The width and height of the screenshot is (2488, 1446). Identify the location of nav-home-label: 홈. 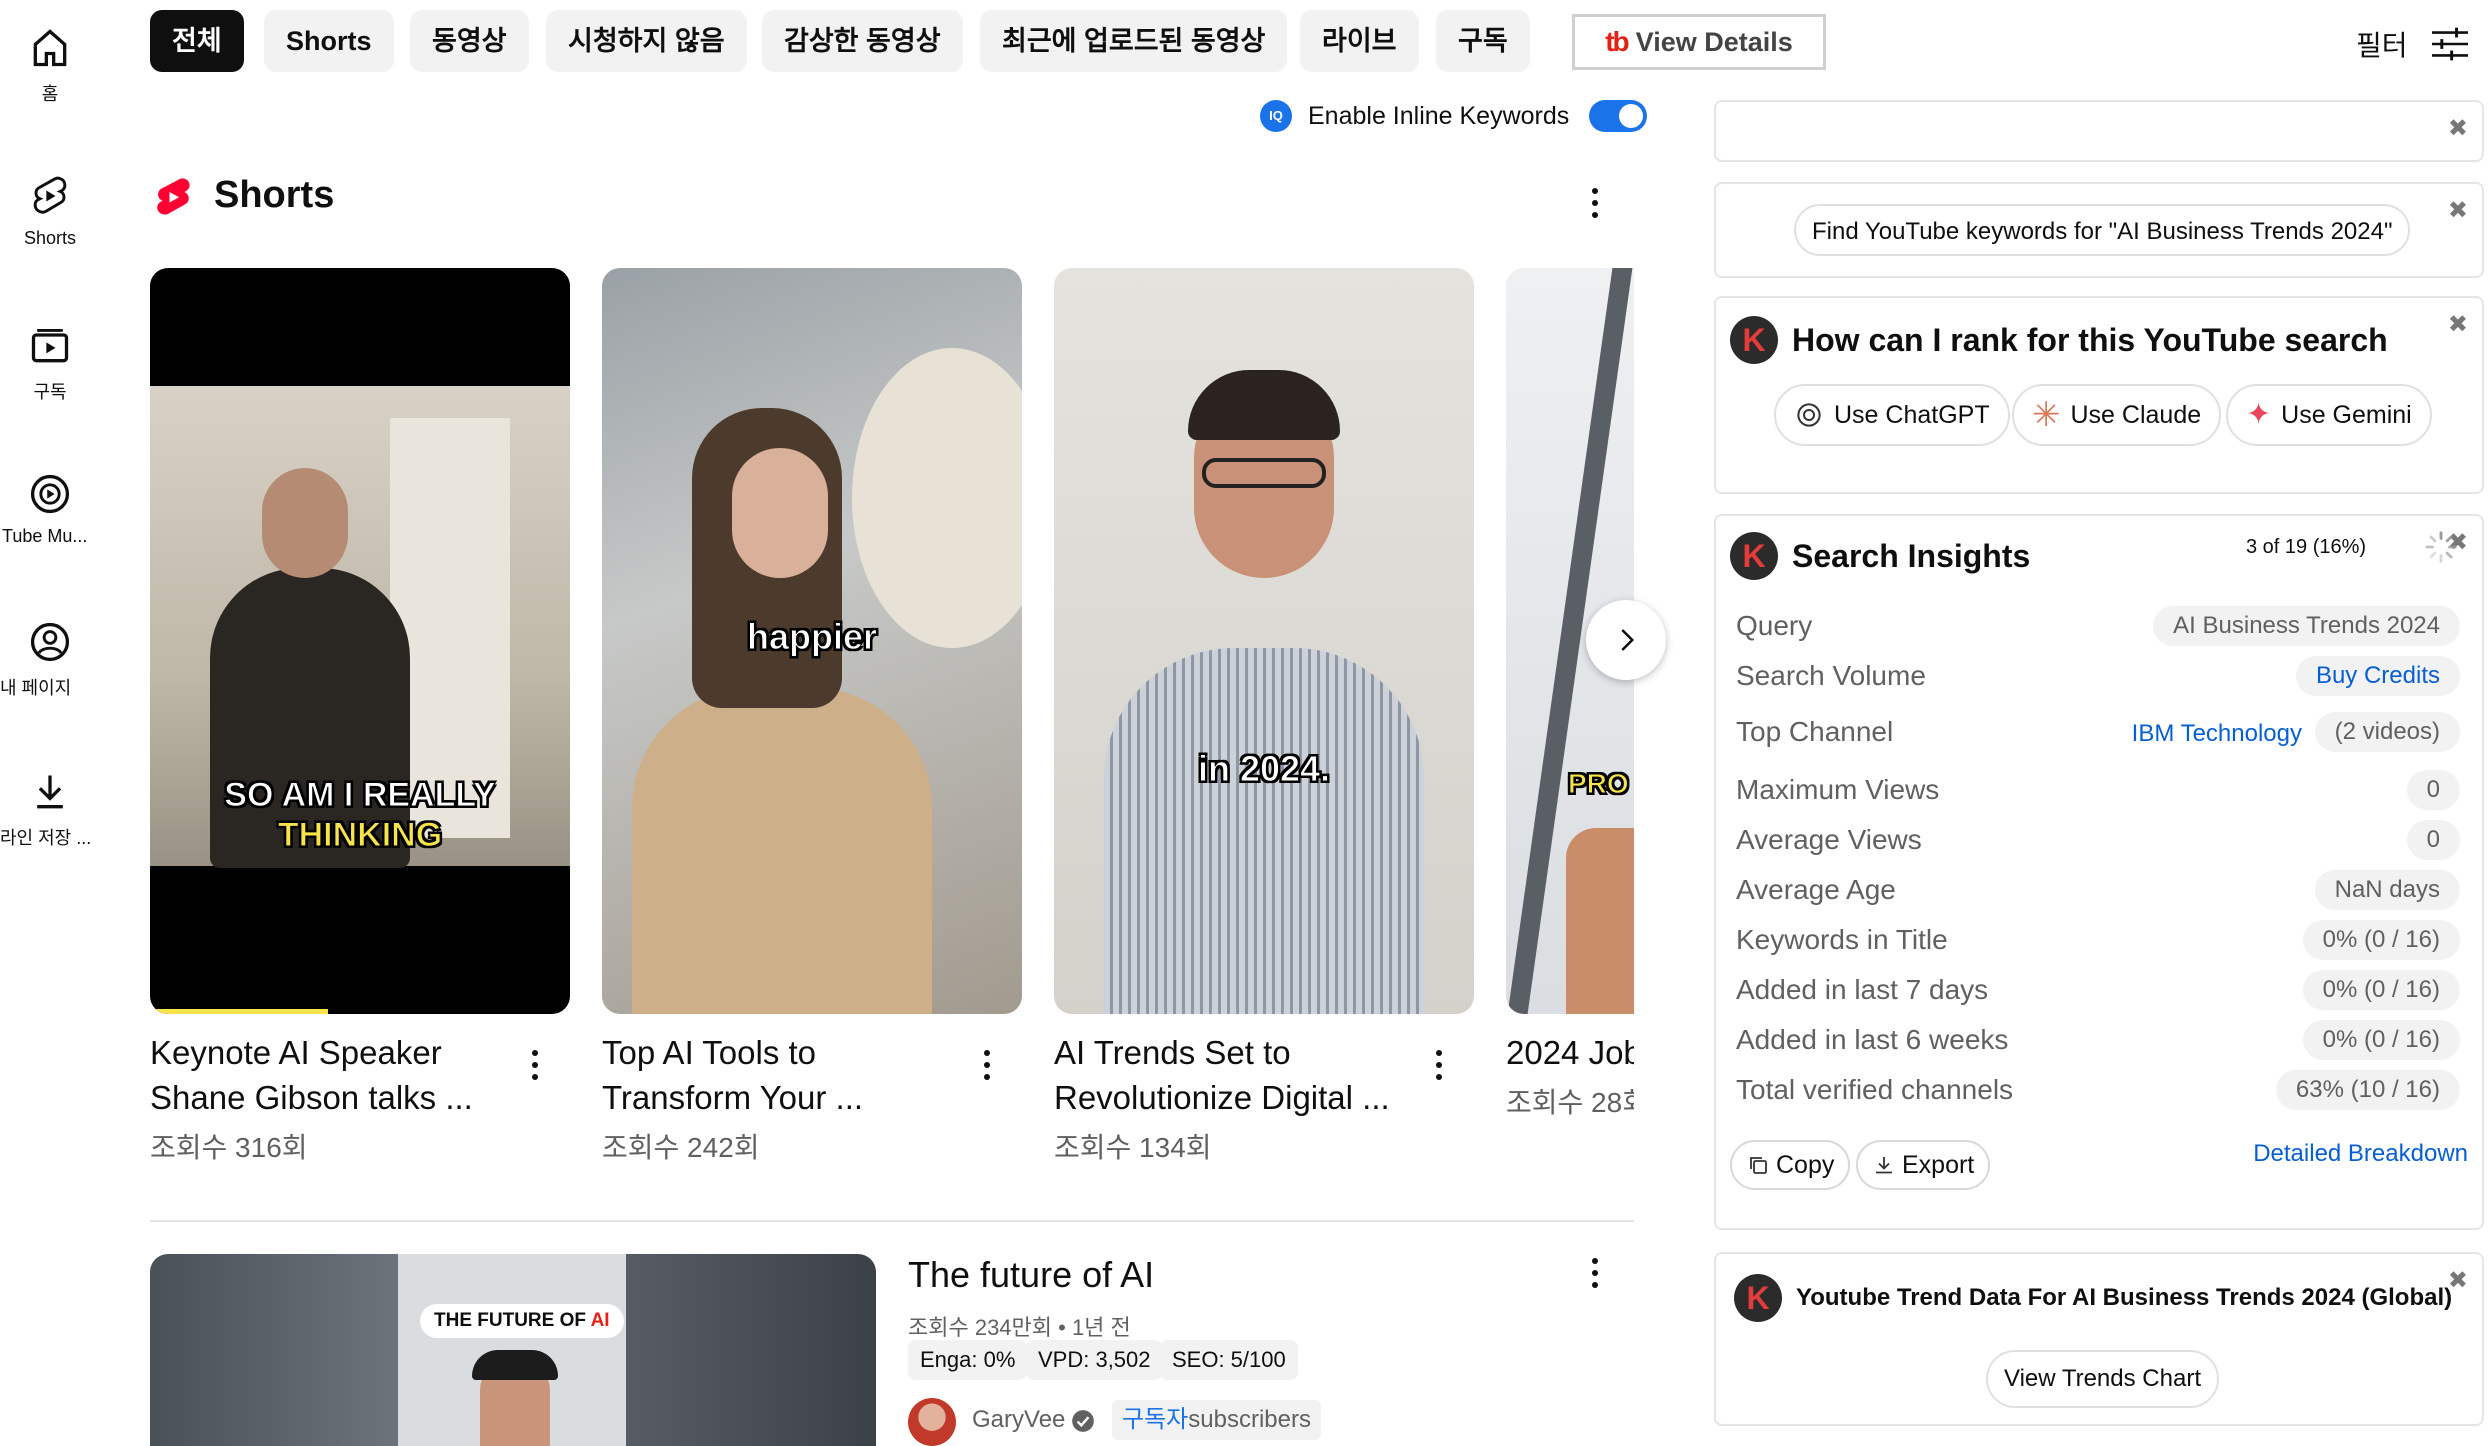
(50, 94).